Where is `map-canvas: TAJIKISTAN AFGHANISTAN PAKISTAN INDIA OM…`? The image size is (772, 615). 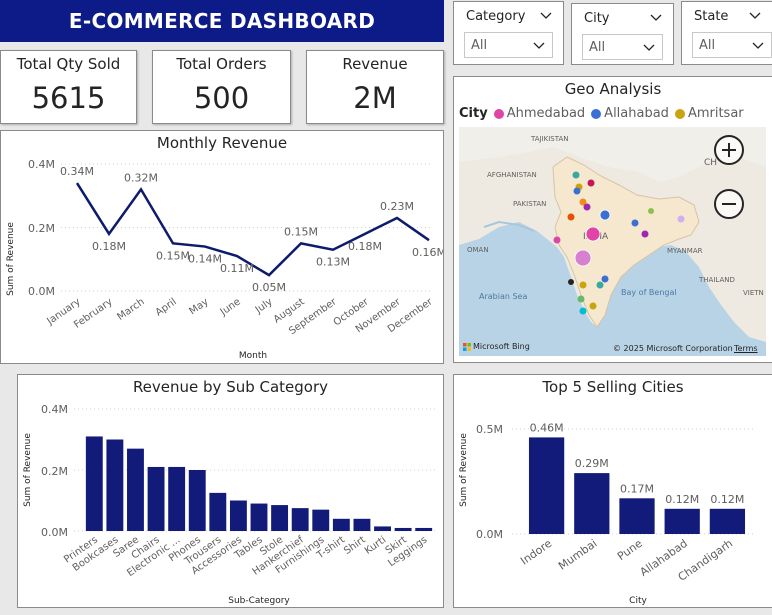 map-canvas: TAJIKISTAN AFGHANISTAN PAKISTAN INDIA OM… is located at coordinates (612, 241).